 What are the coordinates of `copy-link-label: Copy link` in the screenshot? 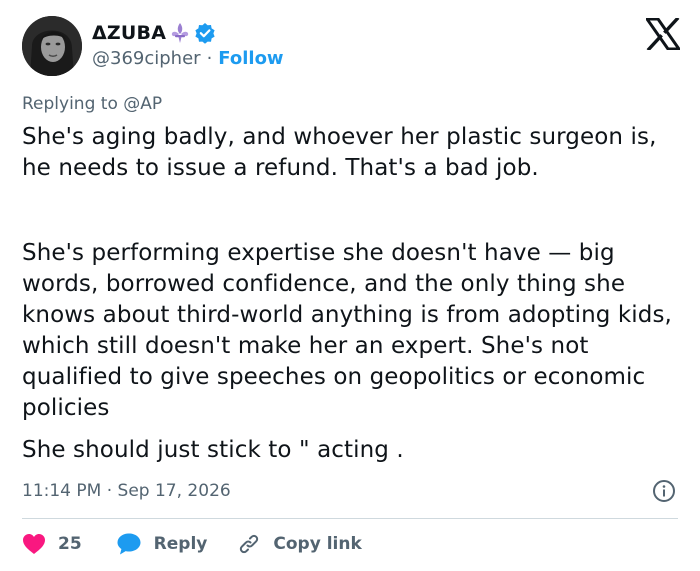 It's located at (317, 544).